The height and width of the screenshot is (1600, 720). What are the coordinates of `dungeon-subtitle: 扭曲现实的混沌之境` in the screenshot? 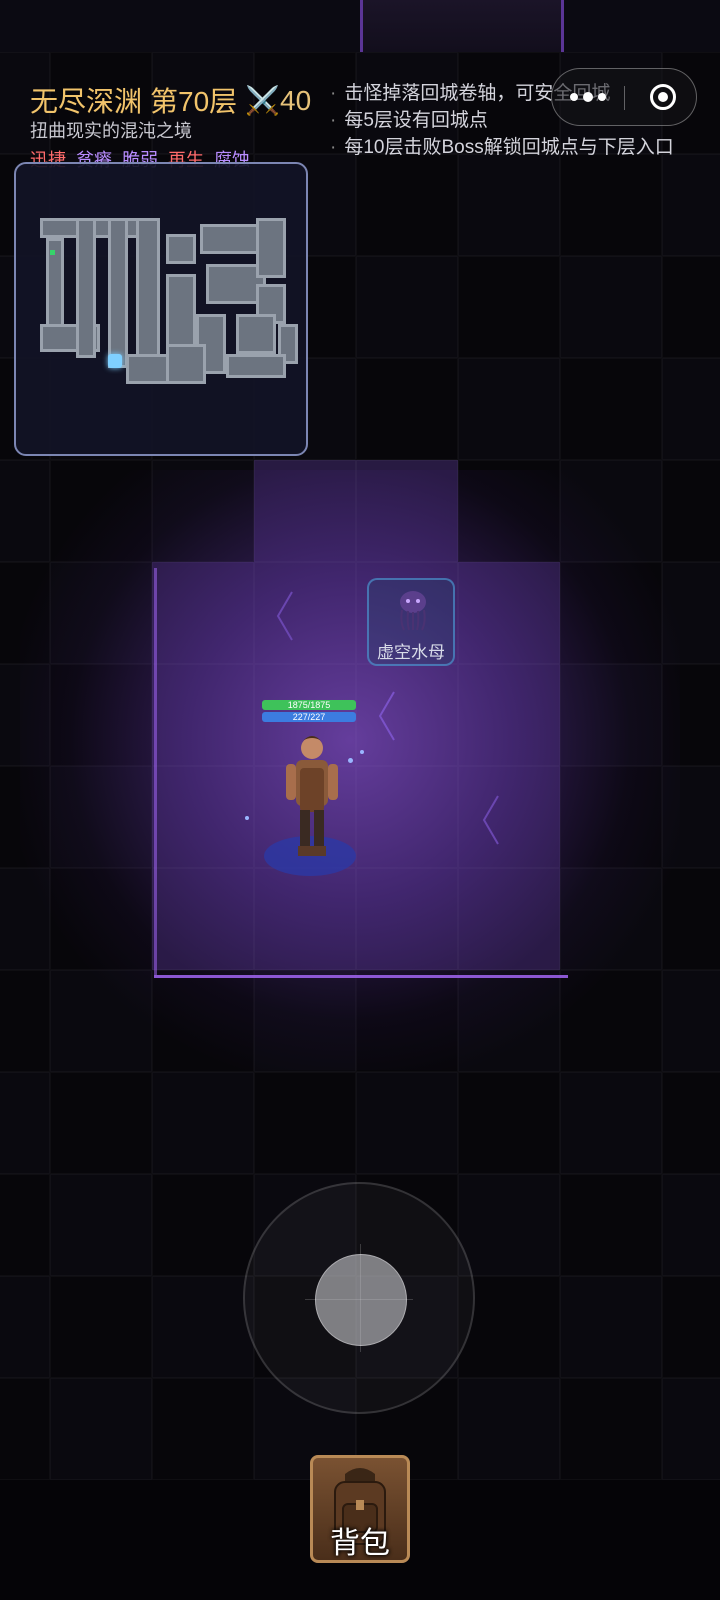 It's located at (111, 131).